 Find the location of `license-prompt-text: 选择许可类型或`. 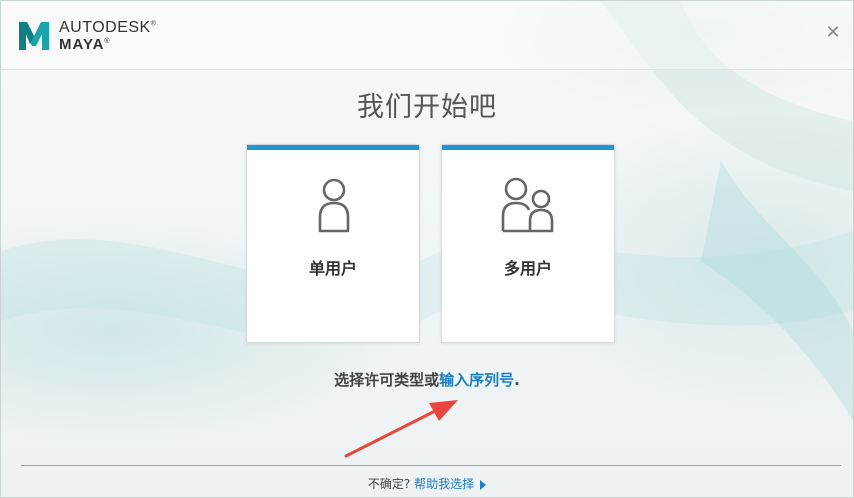

license-prompt-text: 选择许可类型或 is located at coordinates (387, 380).